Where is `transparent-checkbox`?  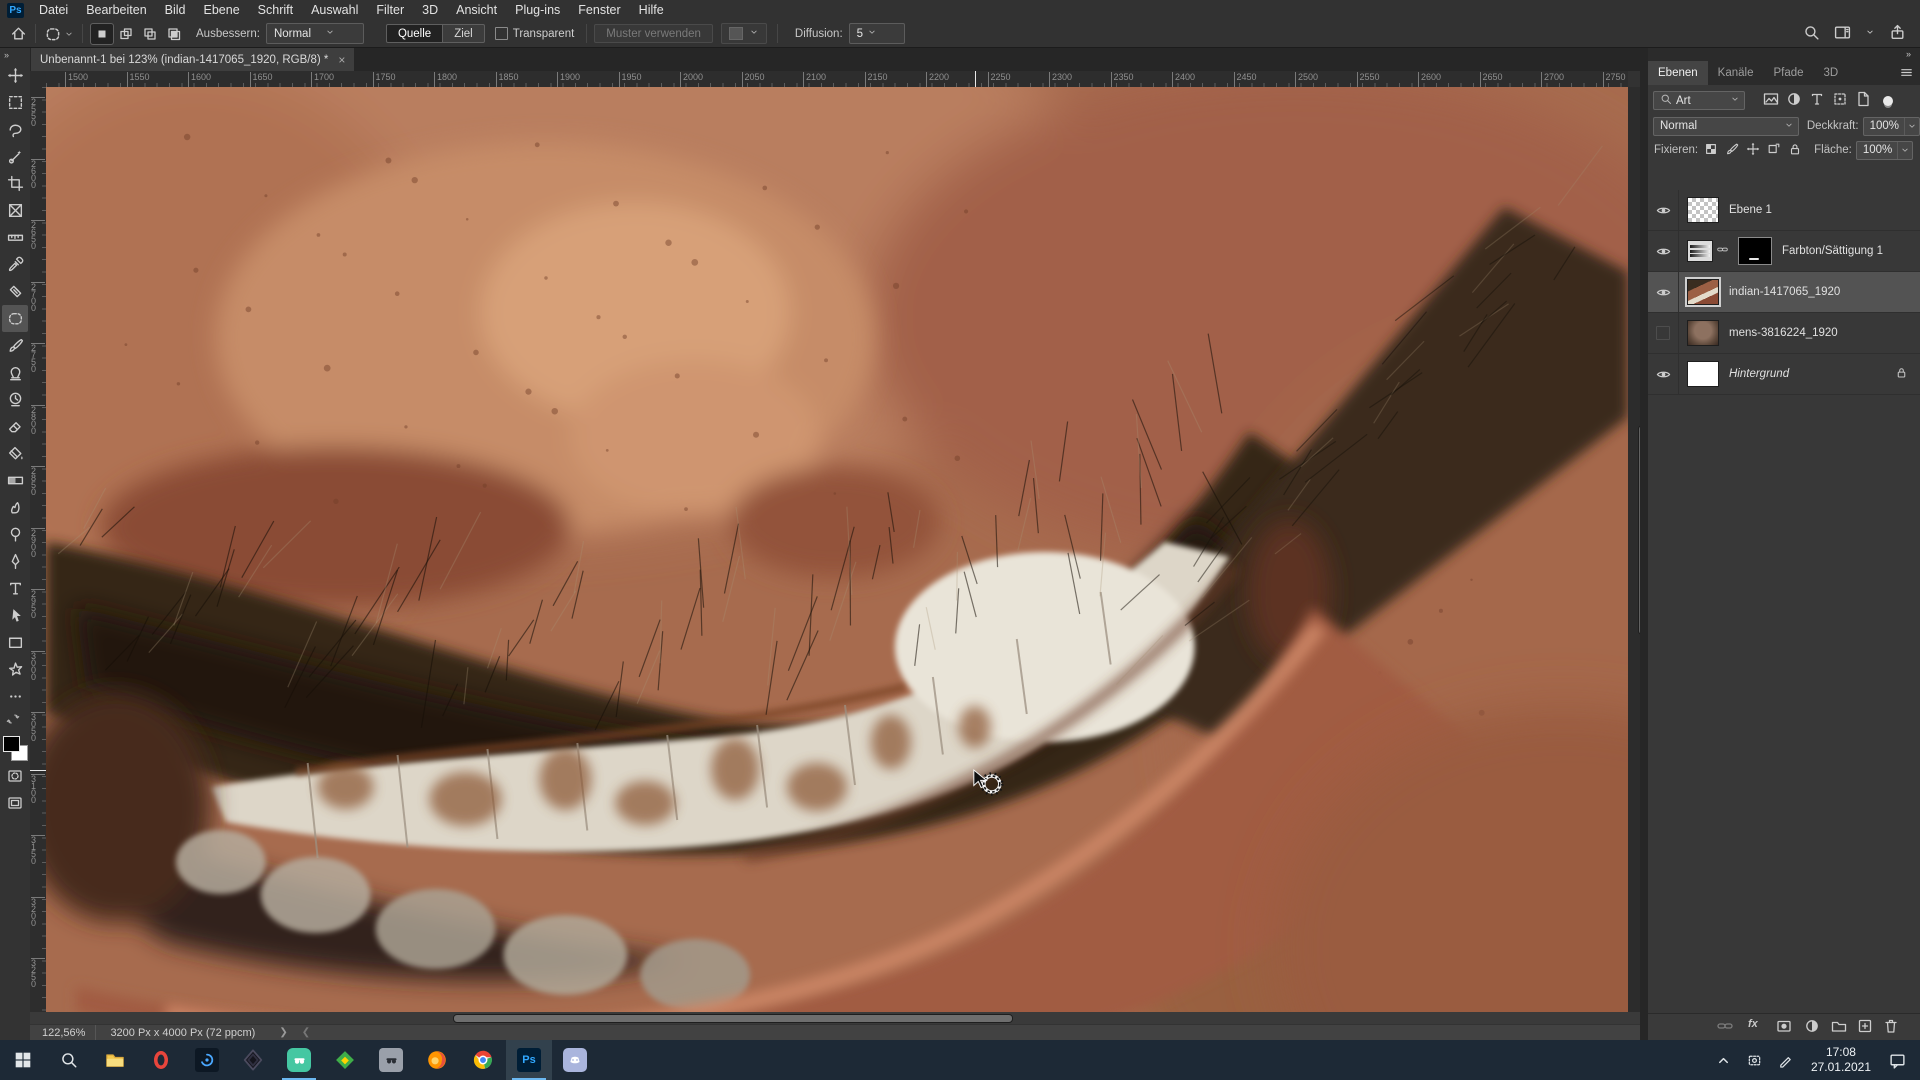
transparent-checkbox is located at coordinates (501, 33).